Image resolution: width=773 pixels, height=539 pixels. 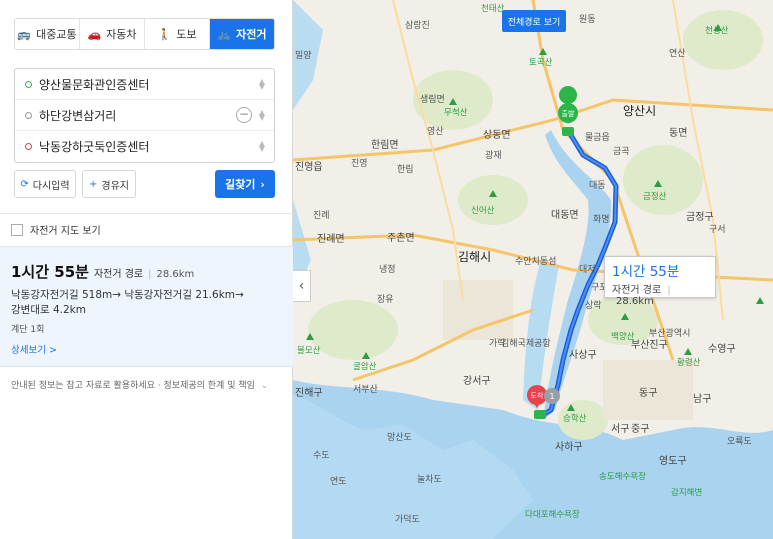 What do you see at coordinates (717, 230) in the screenshot?
I see `map-label: 구서` at bounding box center [717, 230].